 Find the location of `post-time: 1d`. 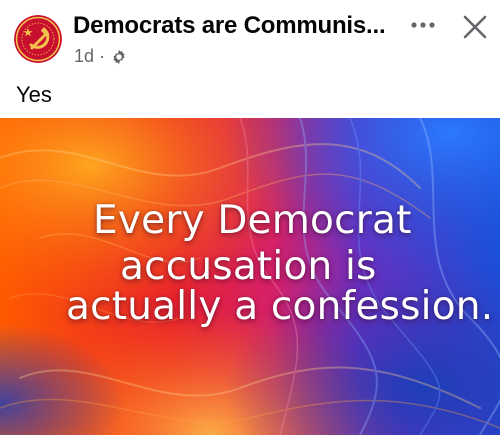

post-time: 1d is located at coordinates (84, 56).